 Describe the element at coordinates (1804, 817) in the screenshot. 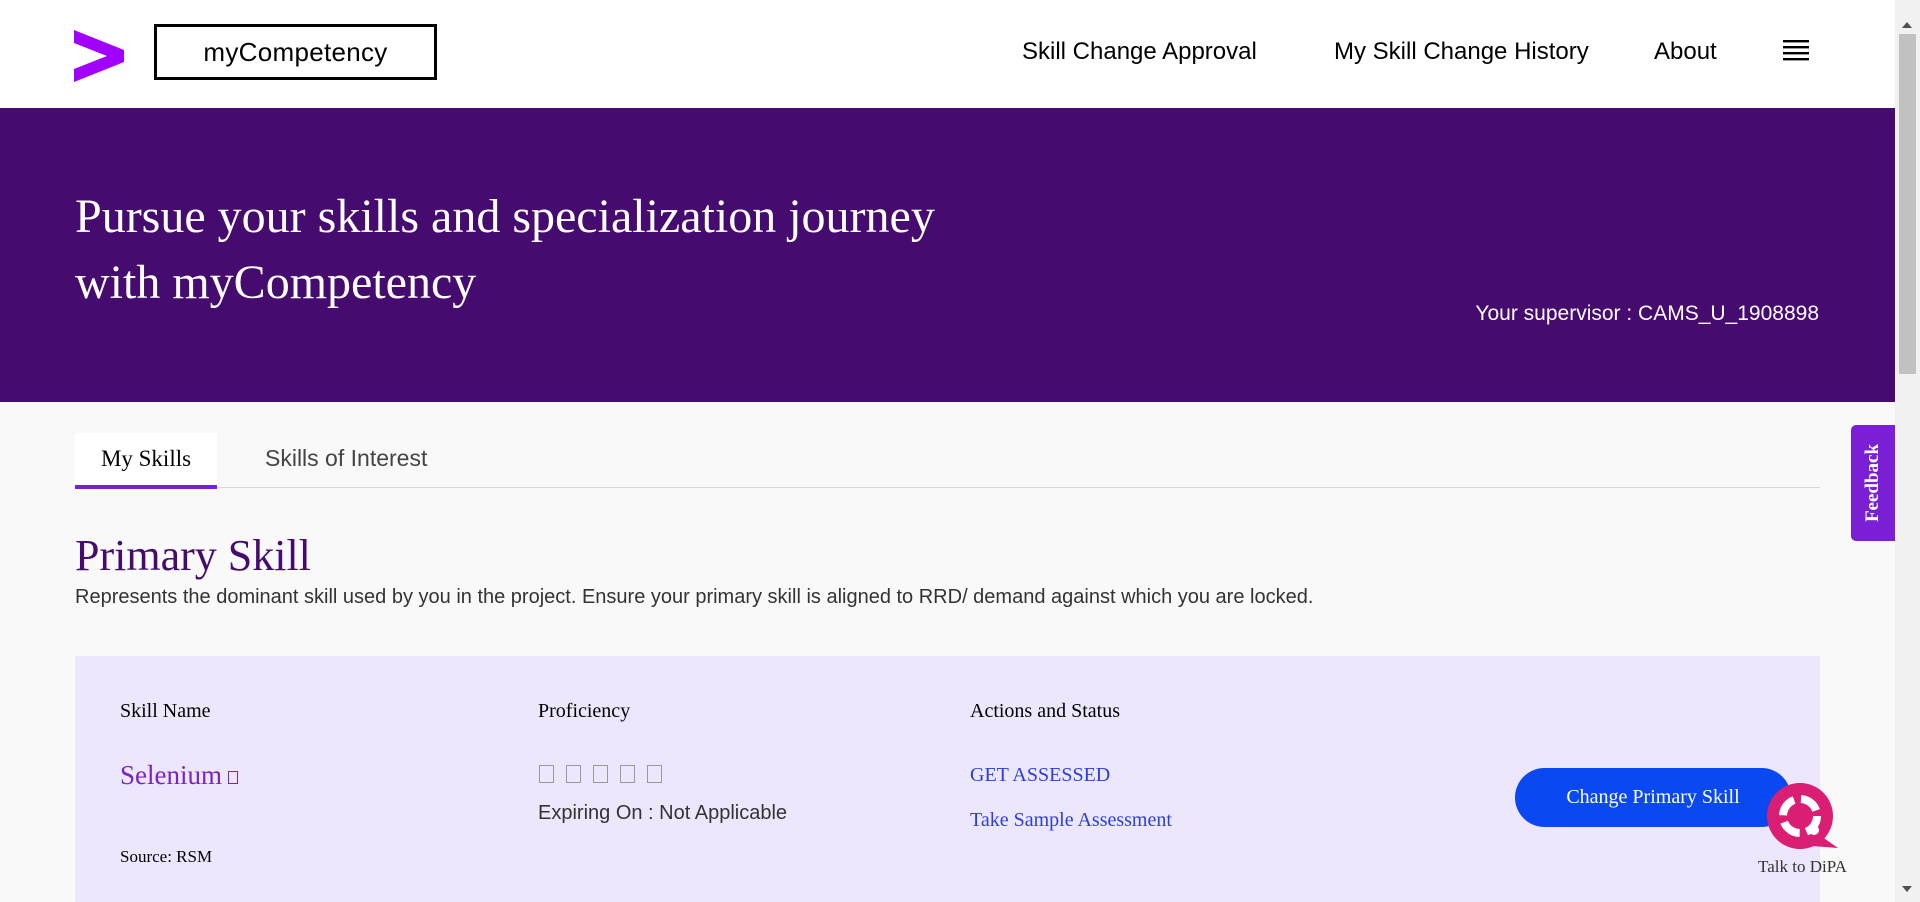

I see `dipa-chat-icon` at that location.